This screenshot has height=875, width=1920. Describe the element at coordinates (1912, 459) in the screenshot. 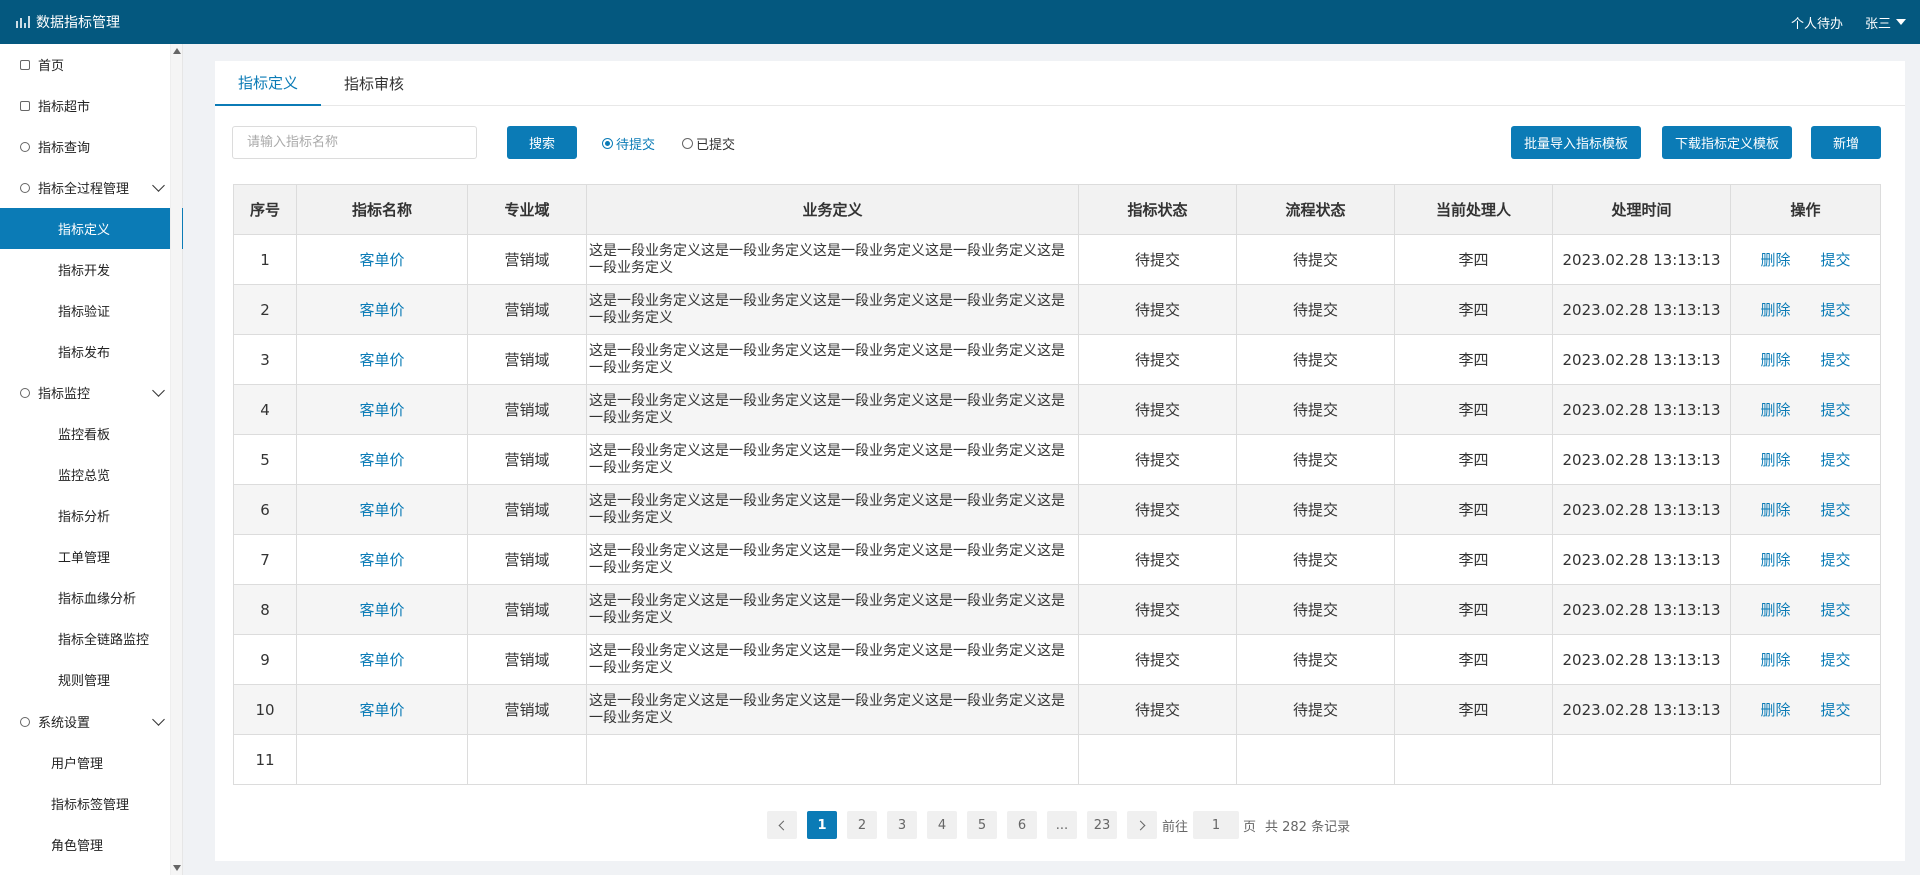

I see `main-scrollbar` at that location.